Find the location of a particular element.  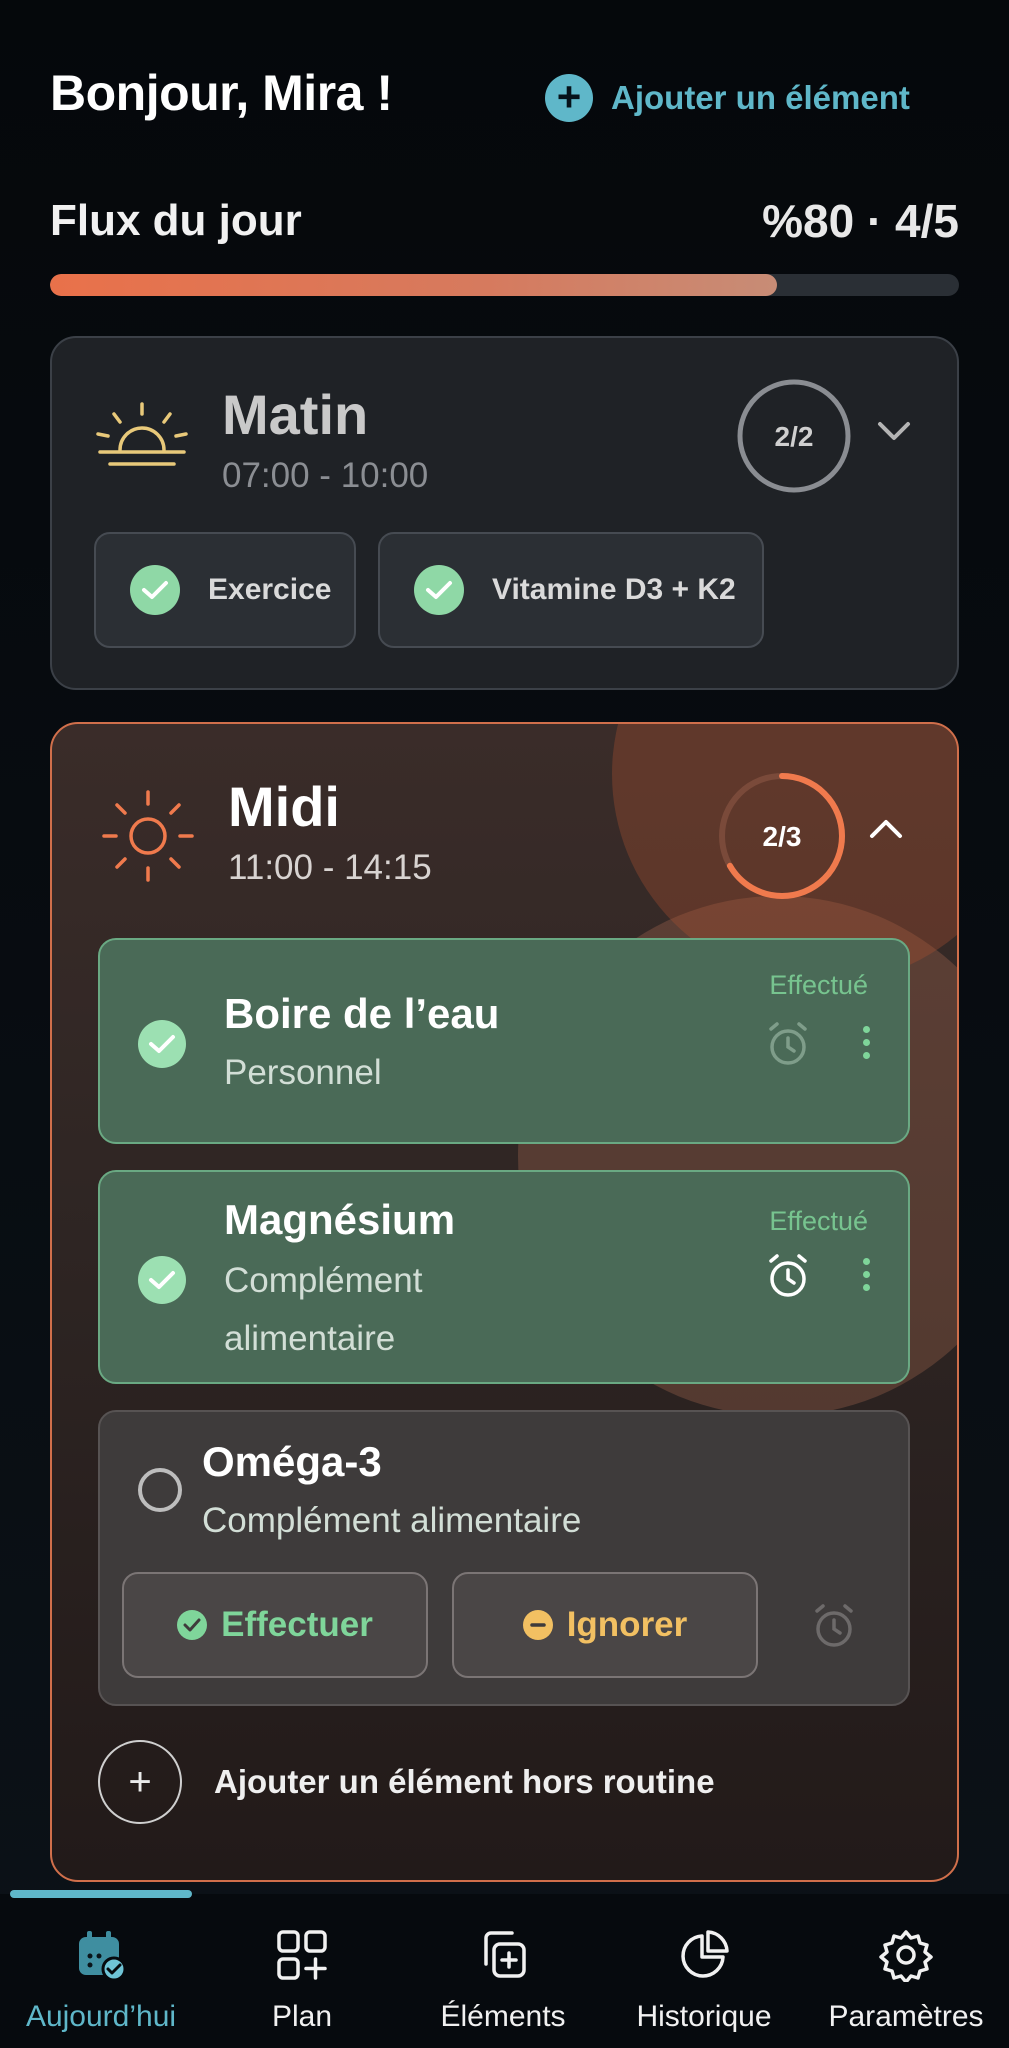

gear-icon is located at coordinates (906, 1956).